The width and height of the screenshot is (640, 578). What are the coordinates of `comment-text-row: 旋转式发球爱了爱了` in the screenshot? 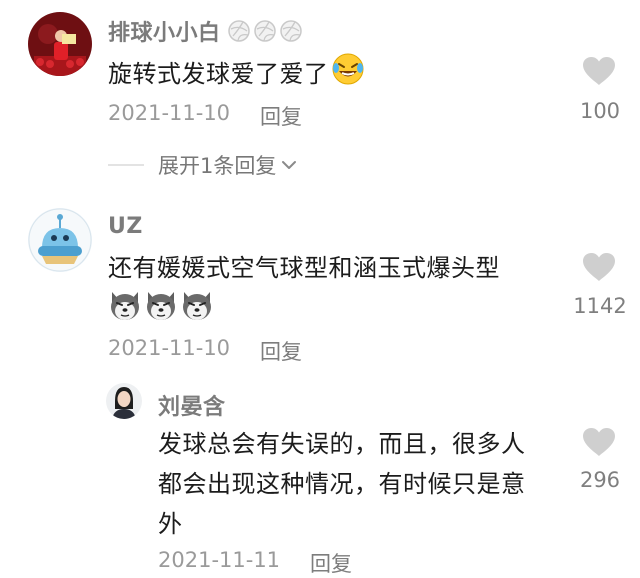 It's located at (236, 75).